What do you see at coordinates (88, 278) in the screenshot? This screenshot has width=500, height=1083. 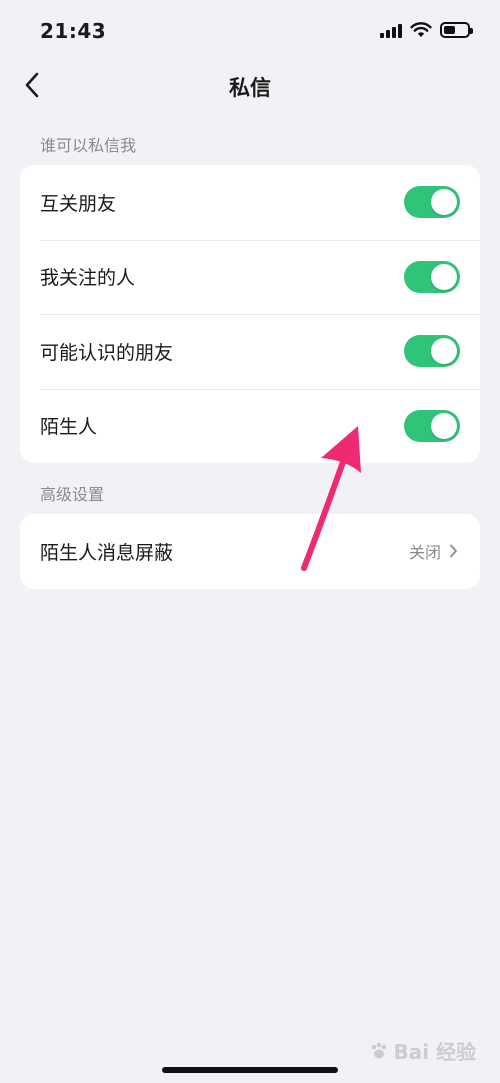 I see `setting-label: 我关注的人` at bounding box center [88, 278].